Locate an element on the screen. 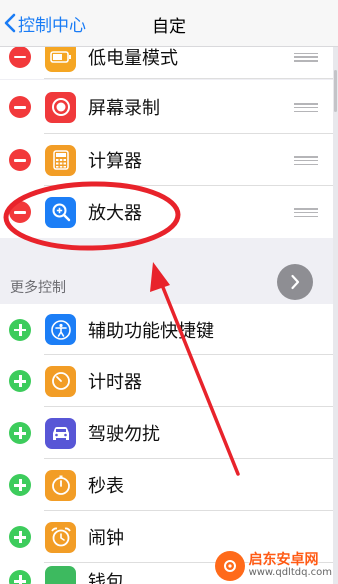  stopwatch-icon is located at coordinates (60, 485).